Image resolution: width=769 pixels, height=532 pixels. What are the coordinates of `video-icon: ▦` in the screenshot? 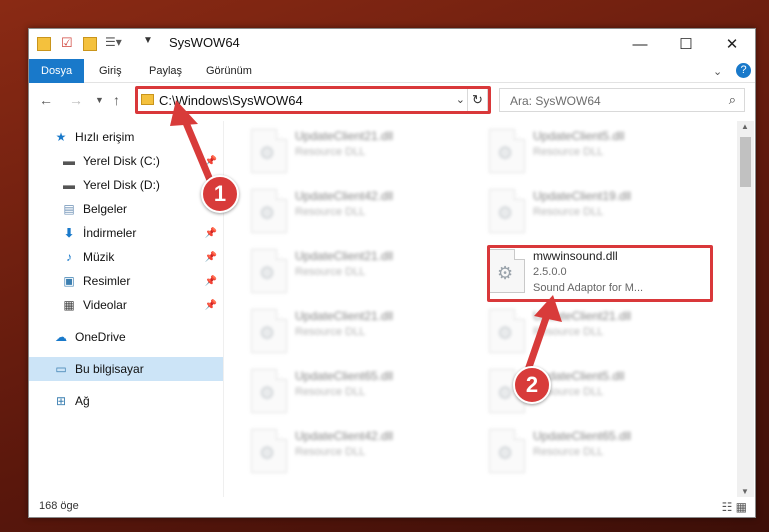 It's located at (69, 305).